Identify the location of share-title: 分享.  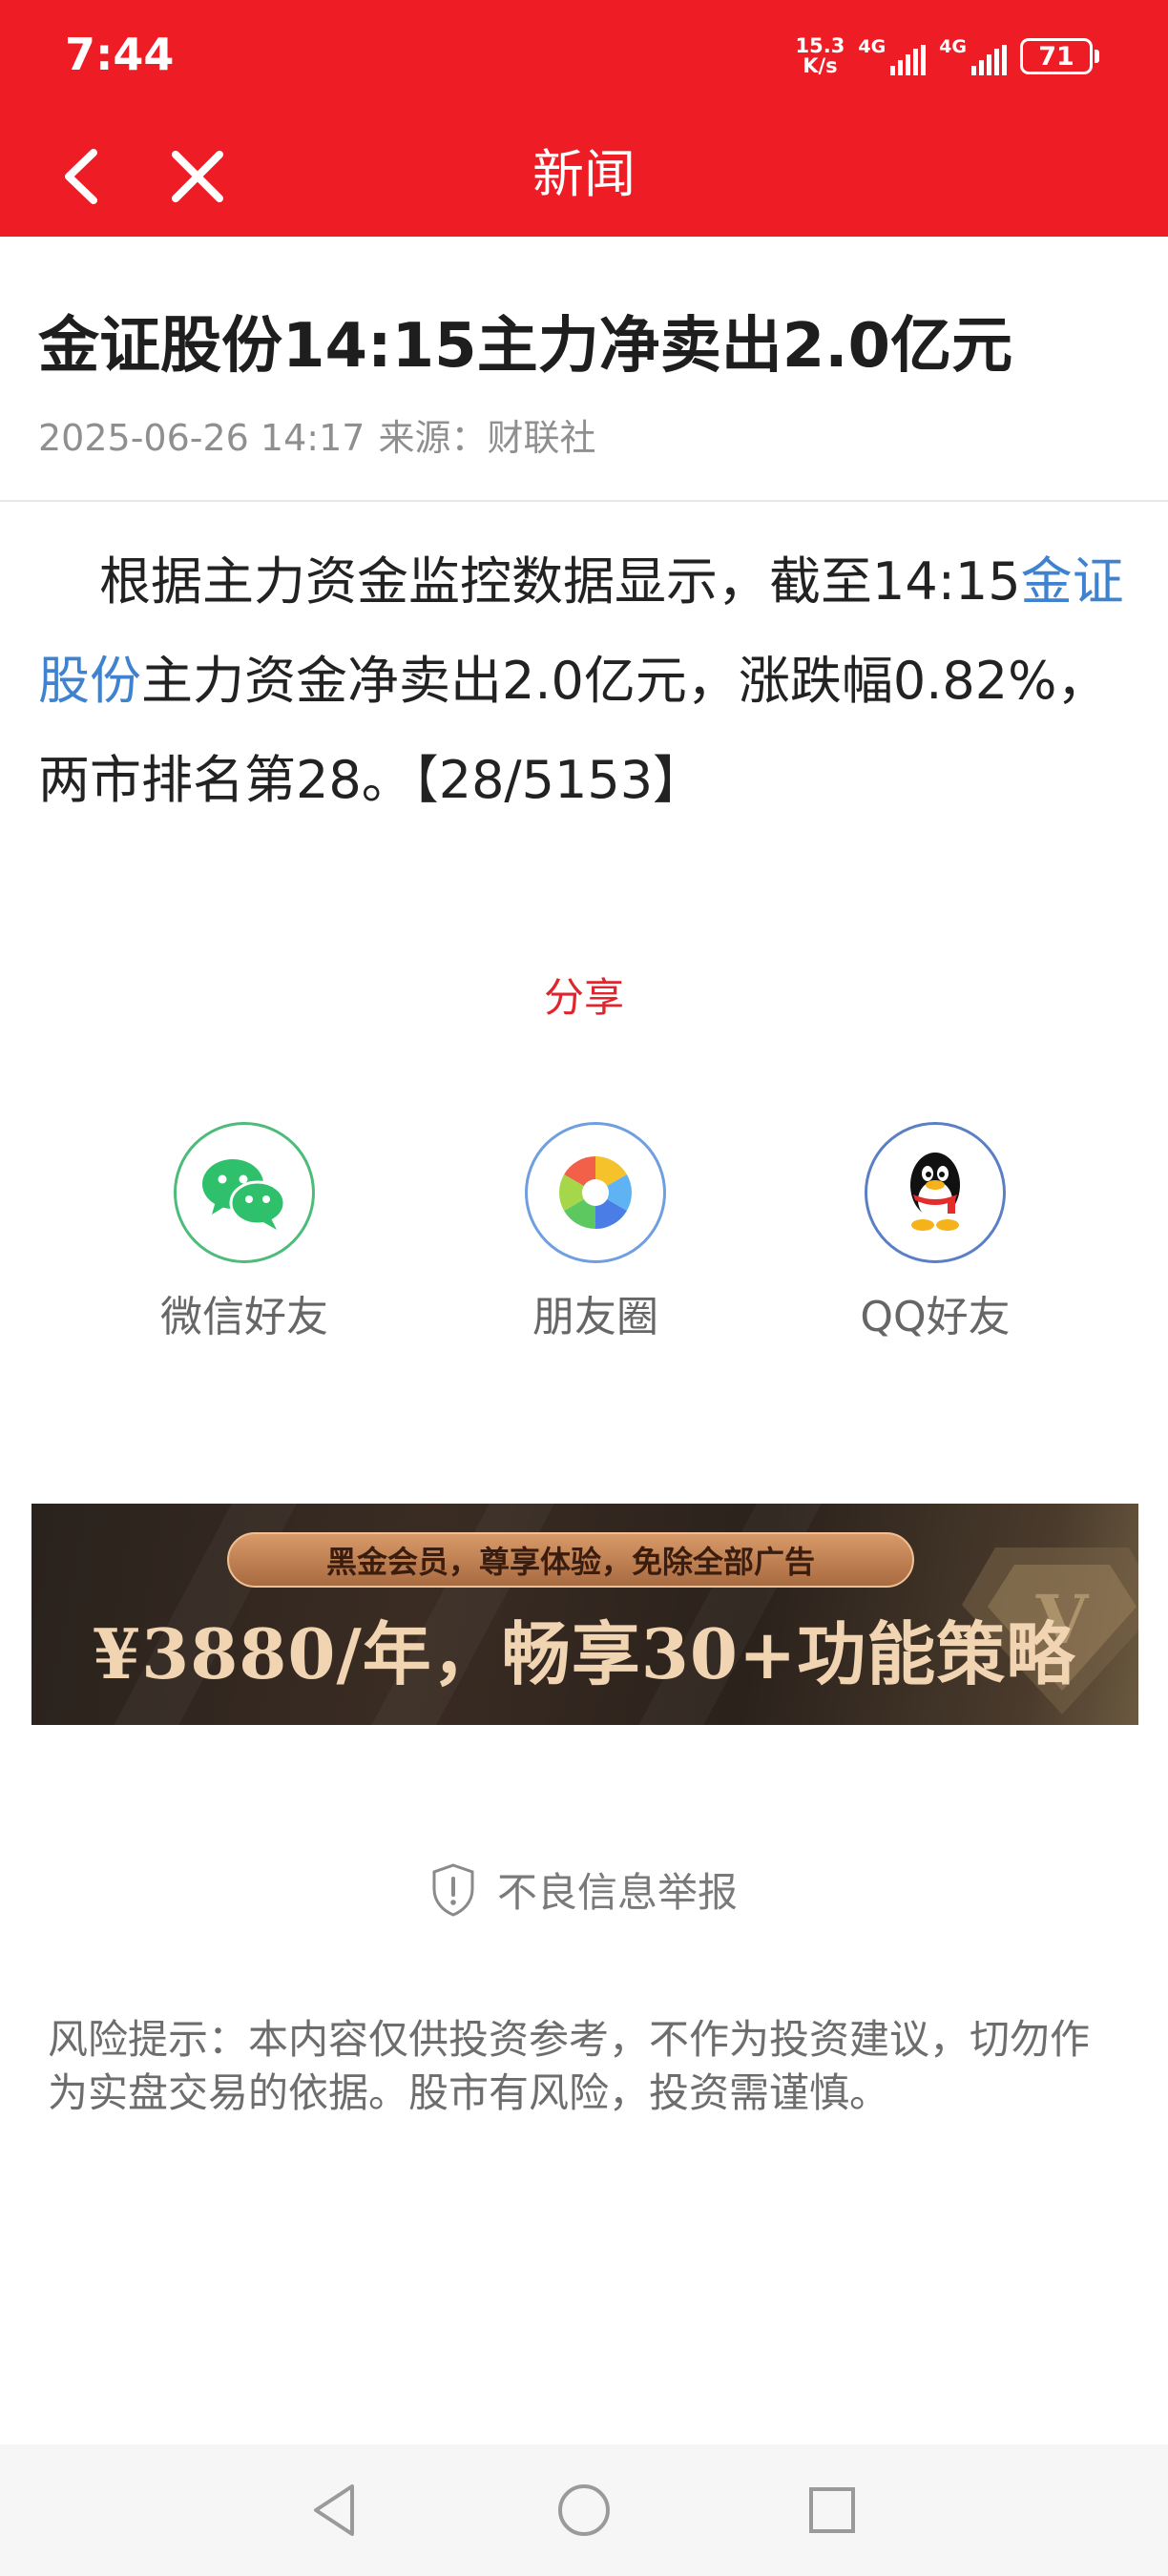
(583, 997).